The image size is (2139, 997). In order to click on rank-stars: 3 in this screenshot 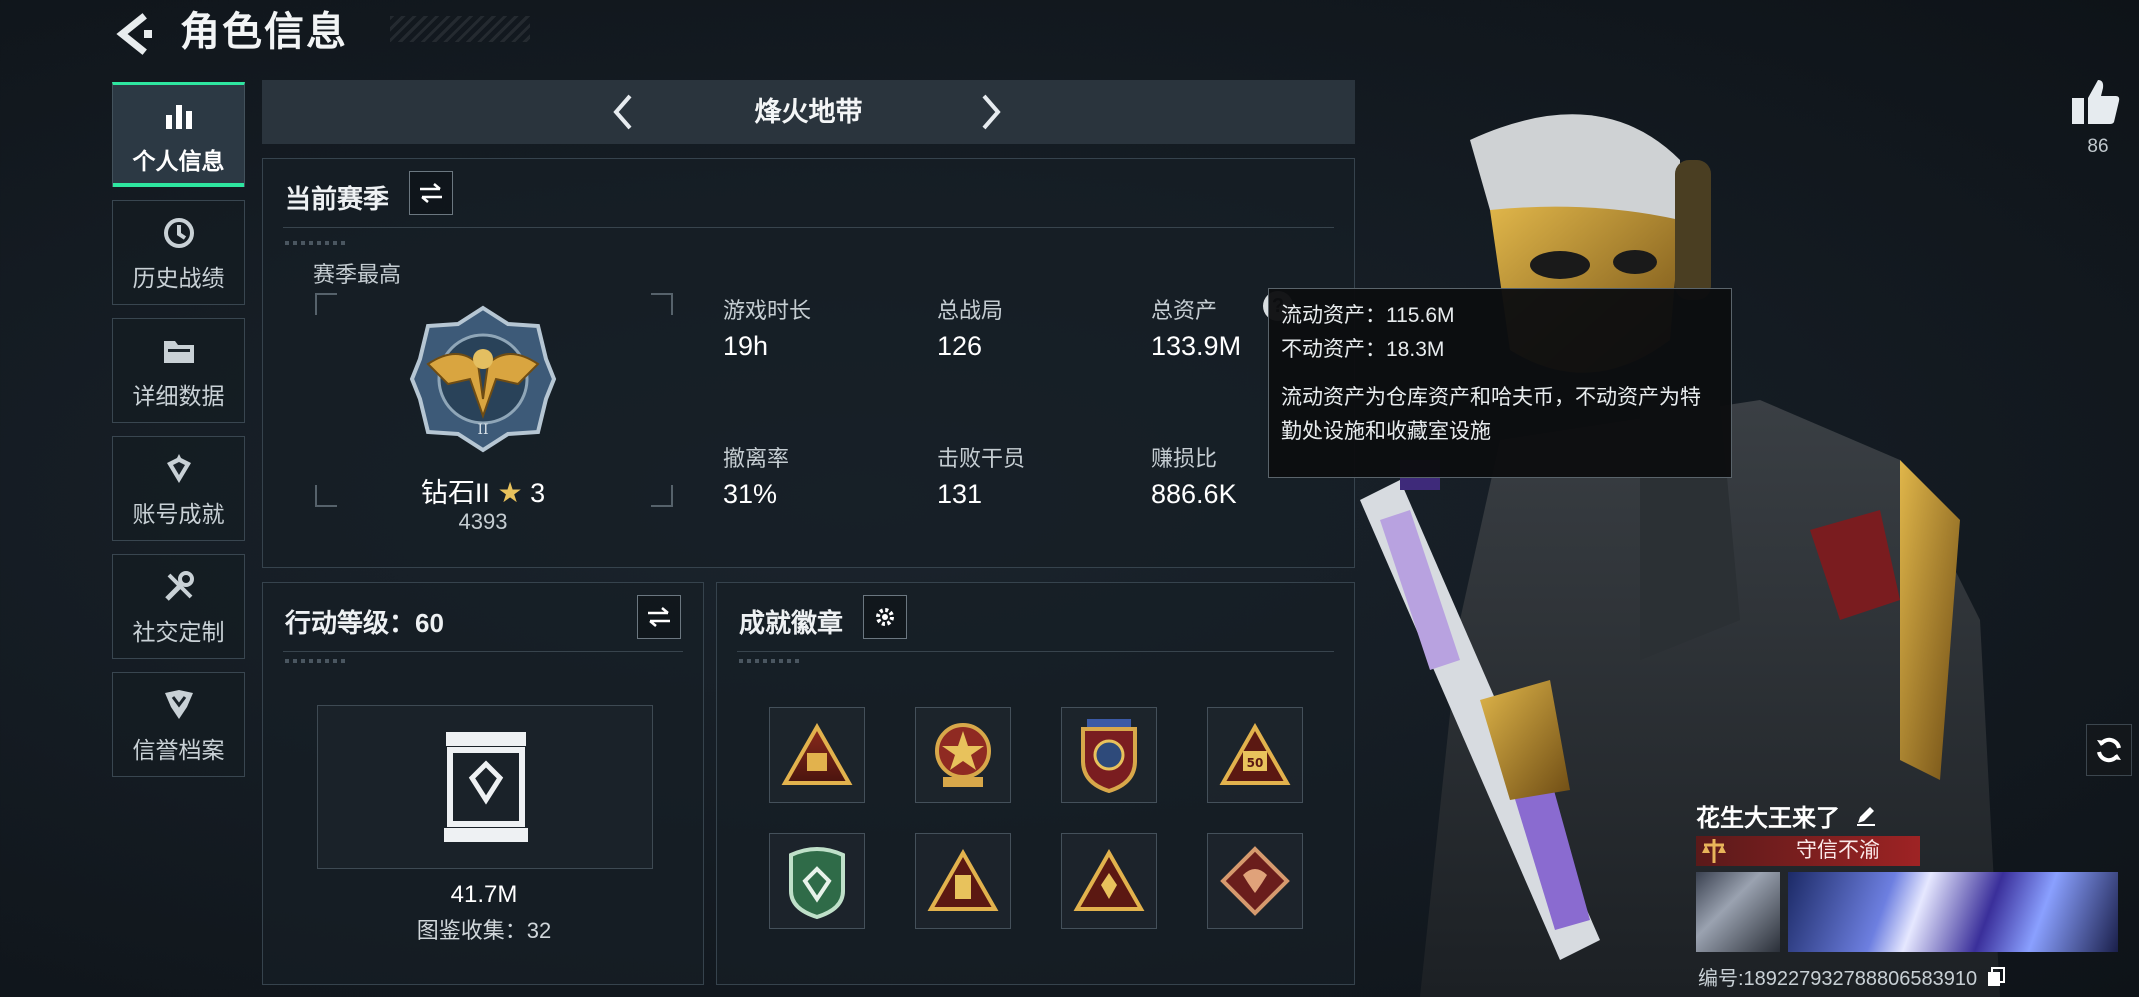, I will do `click(538, 493)`.